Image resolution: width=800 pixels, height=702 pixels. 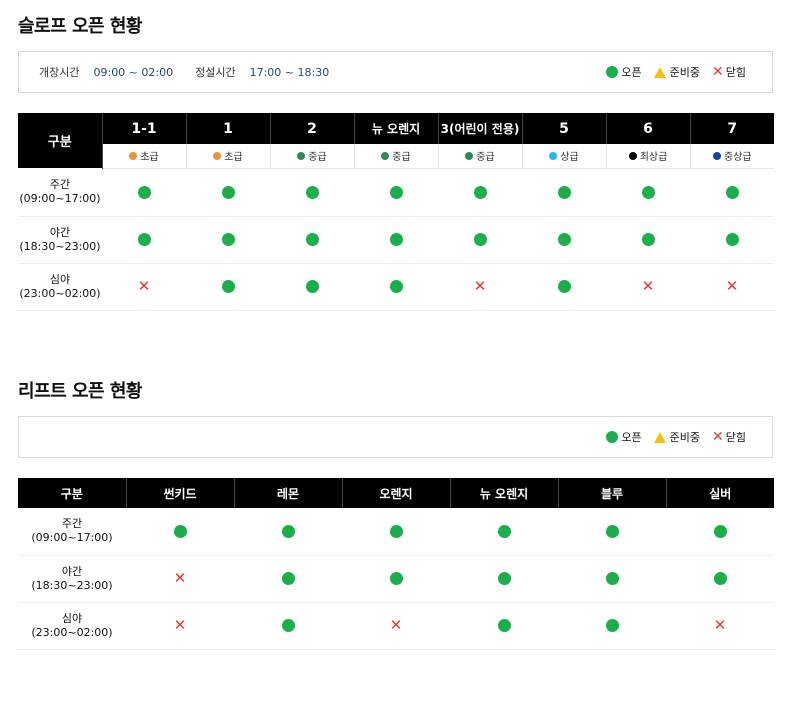 I want to click on legend-open: 오픈, so click(x=624, y=72).